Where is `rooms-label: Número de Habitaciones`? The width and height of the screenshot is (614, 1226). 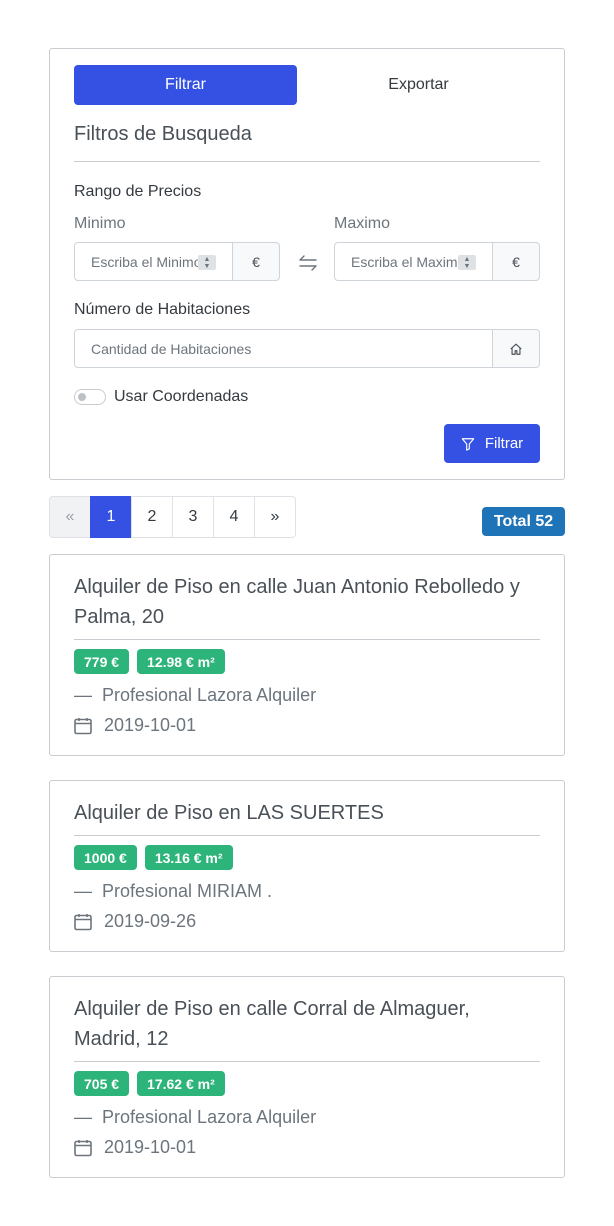
rooms-label: Número de Habitaciones is located at coordinates (162, 309).